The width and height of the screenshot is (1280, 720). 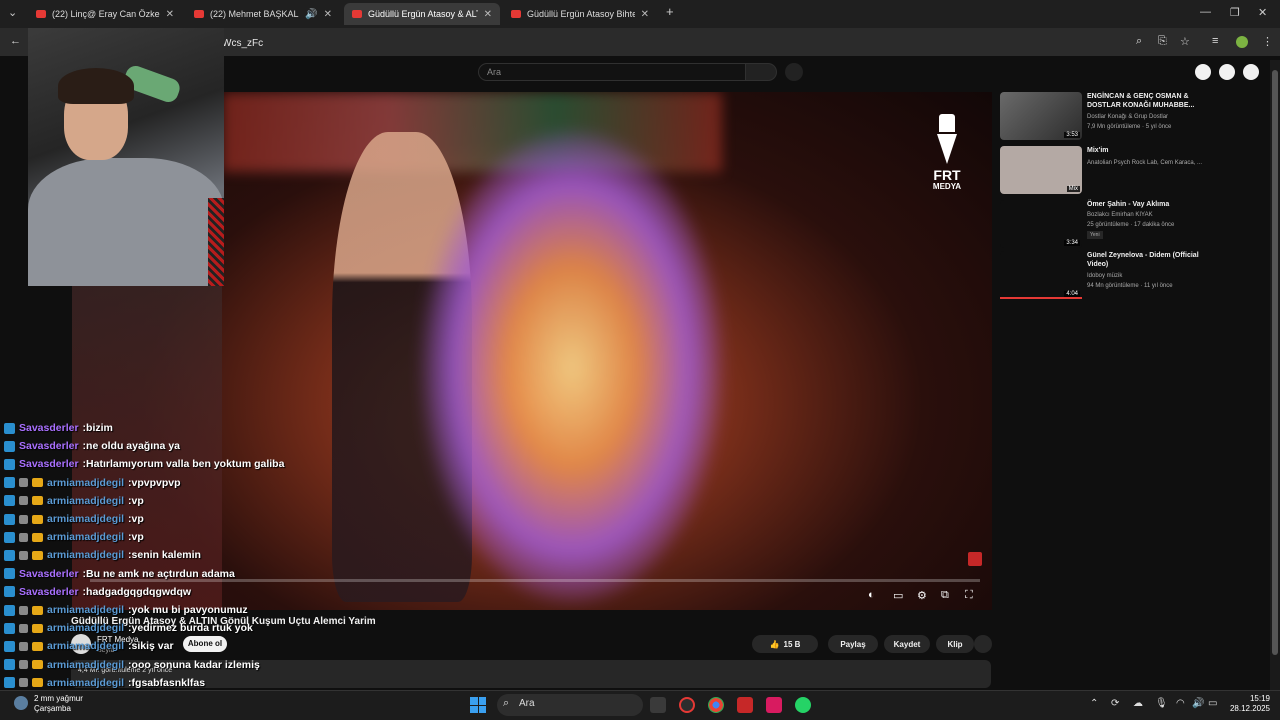 I want to click on install-icon: ⎘, so click(x=1162, y=41).